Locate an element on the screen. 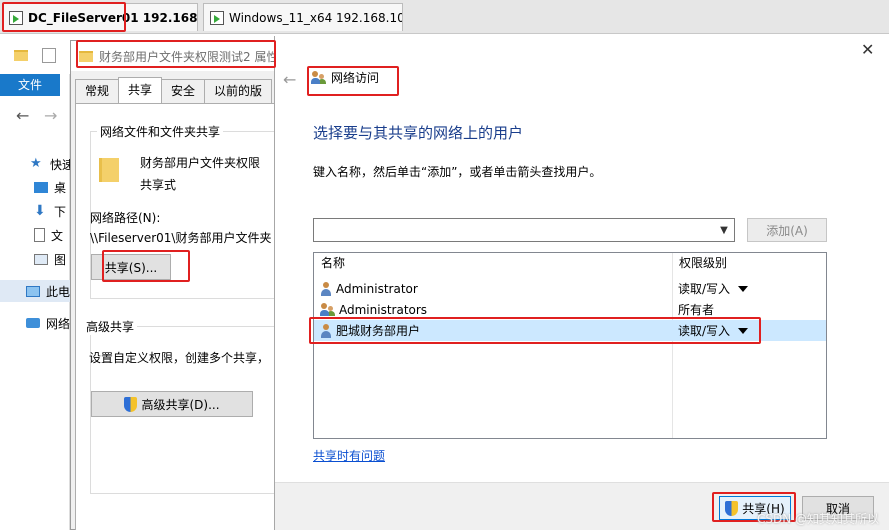 The width and height of the screenshot is (889, 530). nav-network: 网络 is located at coordinates (48, 323).